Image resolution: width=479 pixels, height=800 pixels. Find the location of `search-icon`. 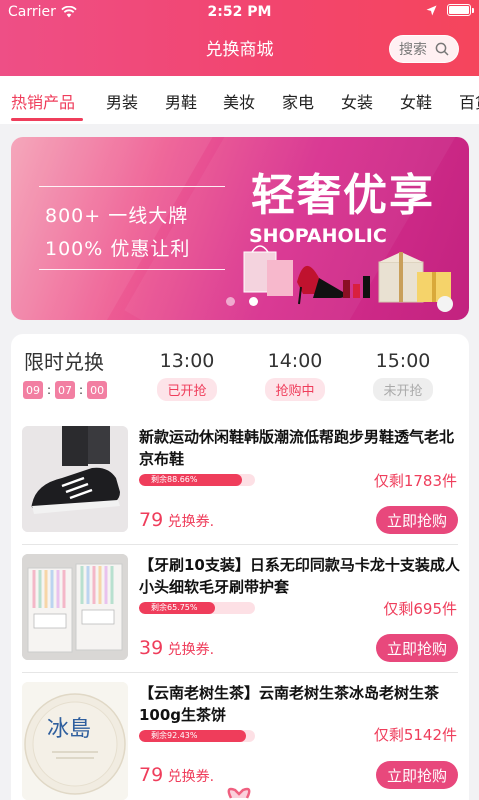

search-icon is located at coordinates (442, 49).